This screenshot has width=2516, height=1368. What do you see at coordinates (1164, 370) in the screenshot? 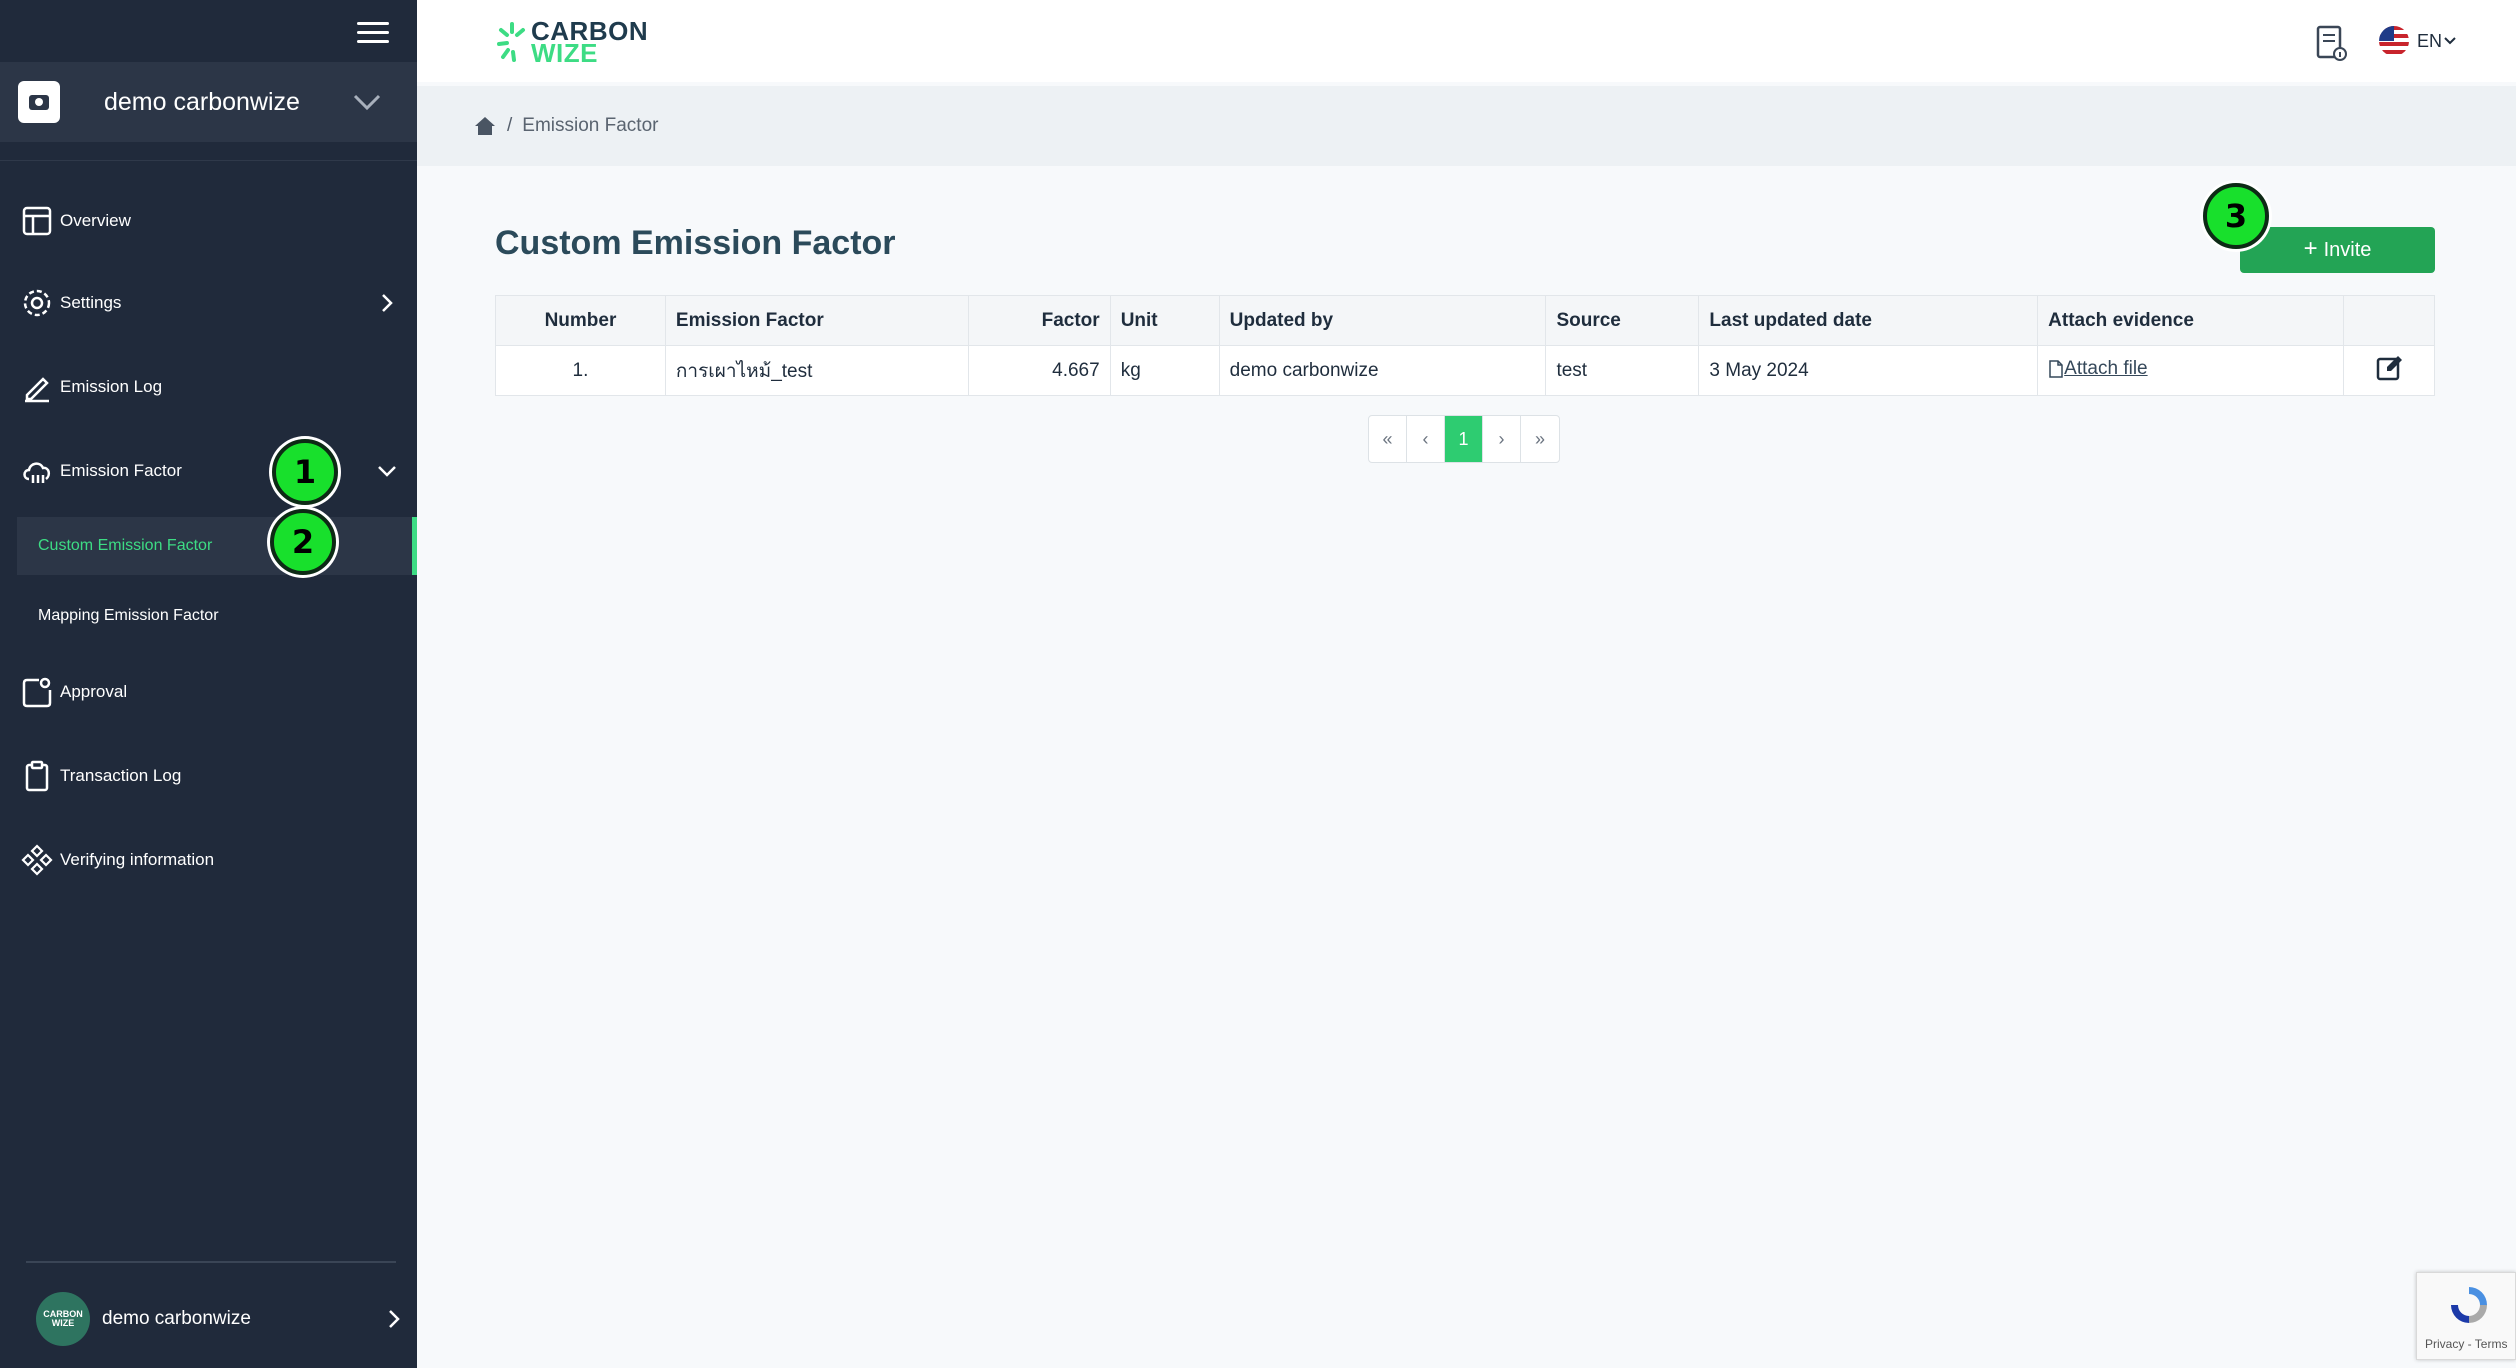
I see `cell-unit: kg` at bounding box center [1164, 370].